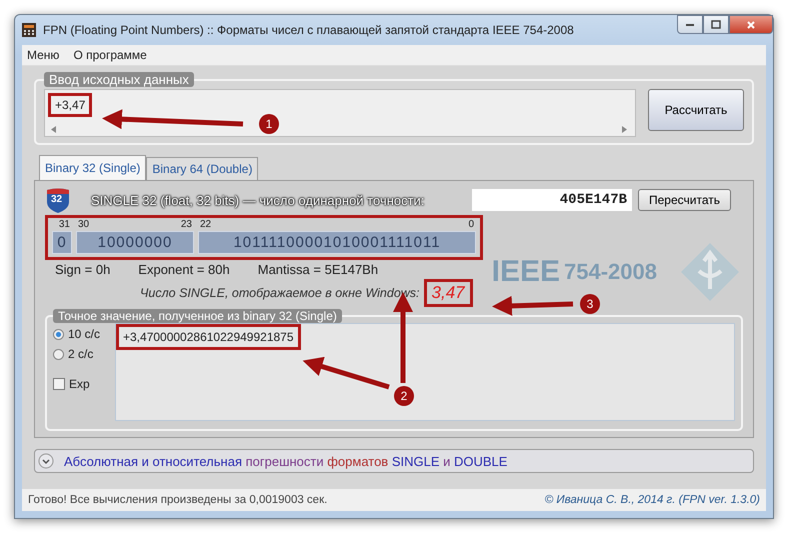 This screenshot has width=790, height=539. What do you see at coordinates (186, 225) in the screenshot?
I see `bit-index: 23` at bounding box center [186, 225].